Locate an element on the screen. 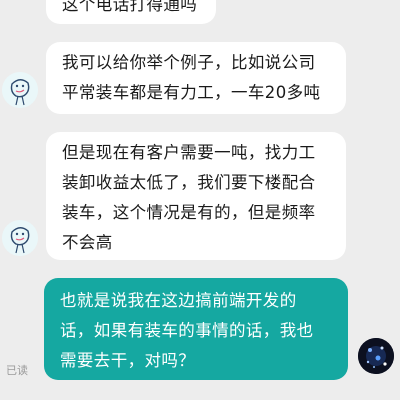  starry-night-avatar-icon is located at coordinates (376, 356).